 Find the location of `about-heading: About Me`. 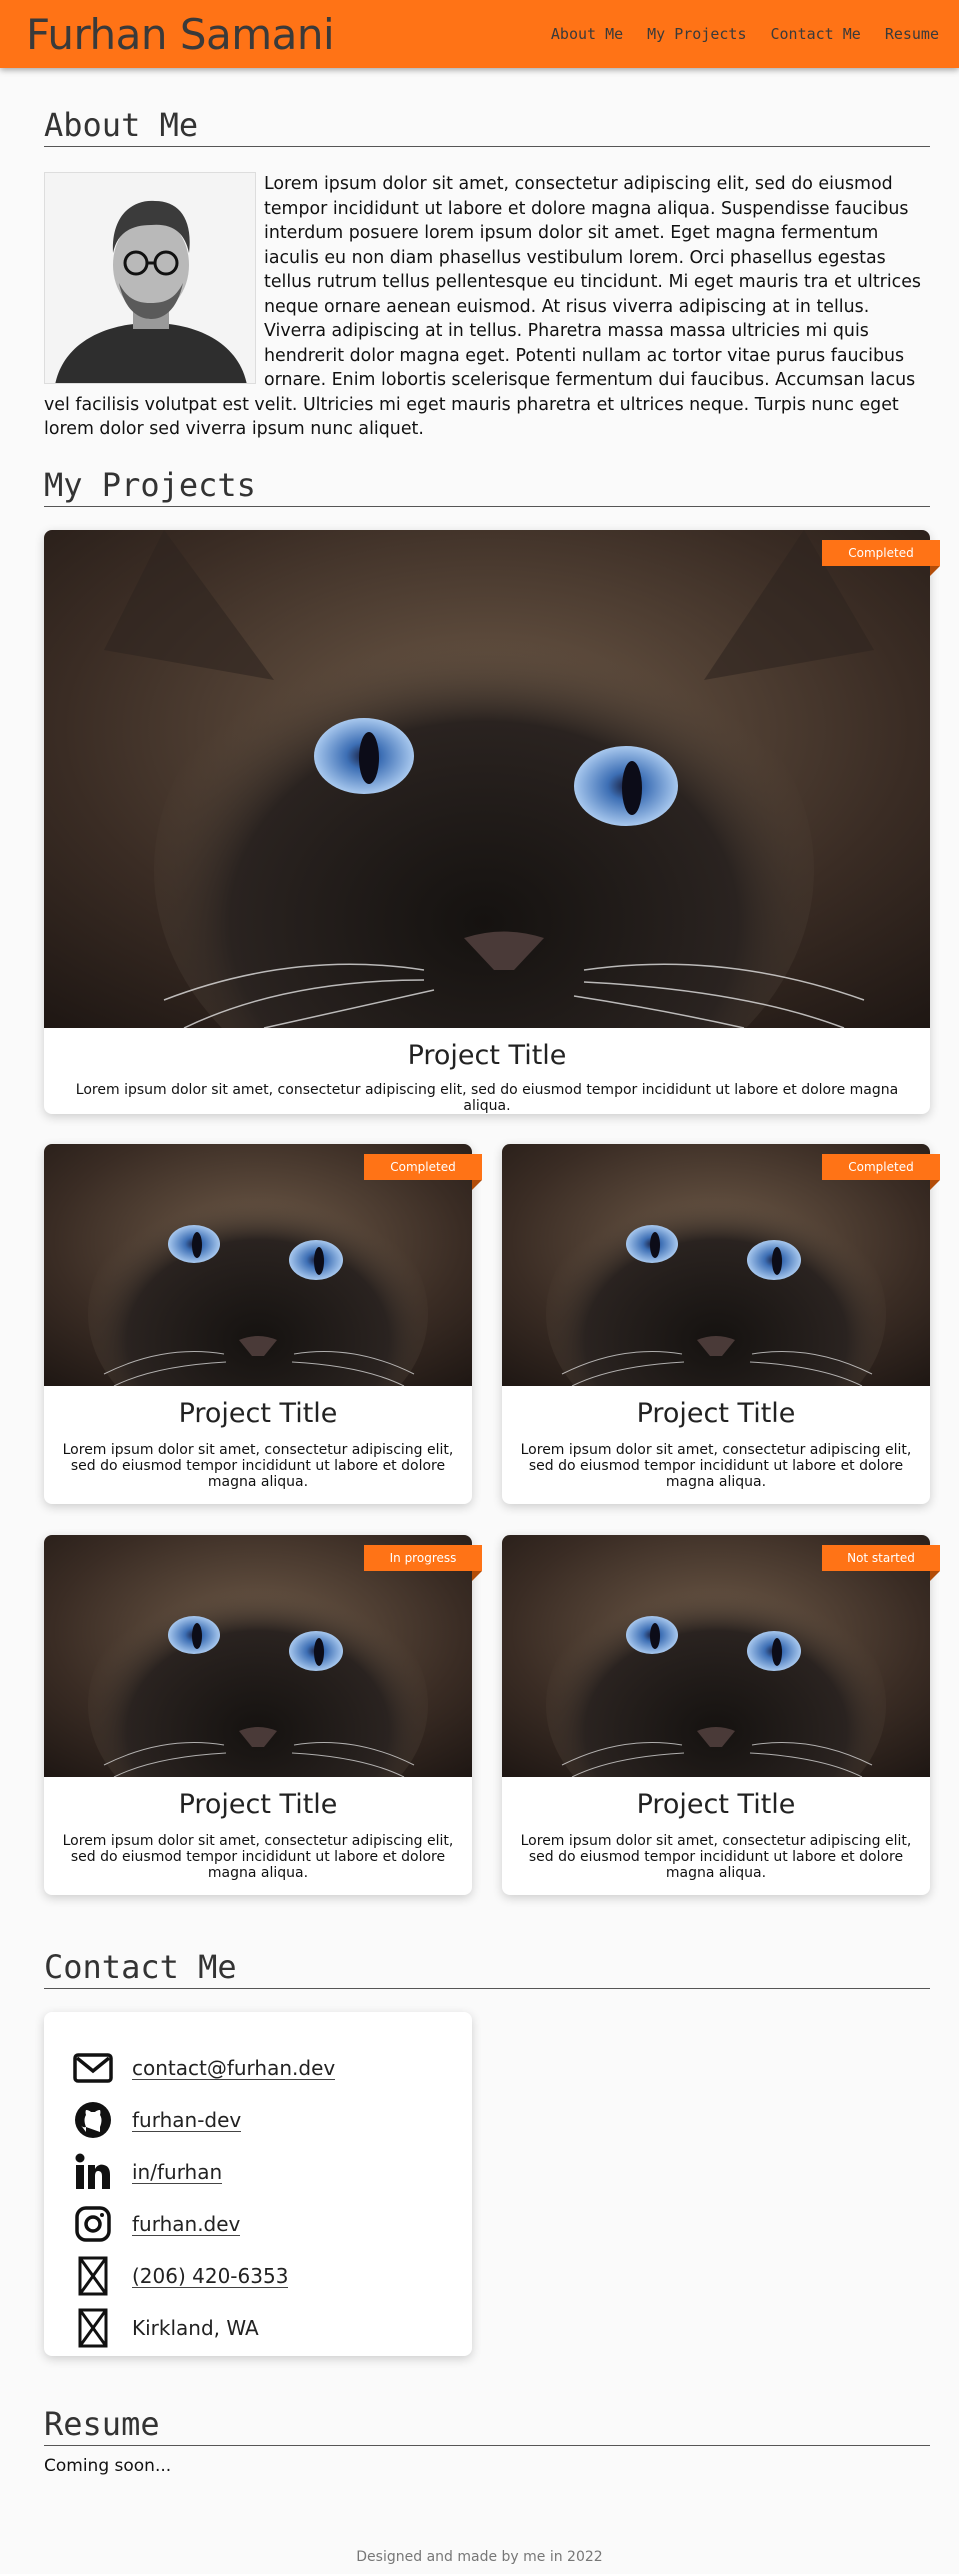

about-heading: About Me is located at coordinates (487, 126).